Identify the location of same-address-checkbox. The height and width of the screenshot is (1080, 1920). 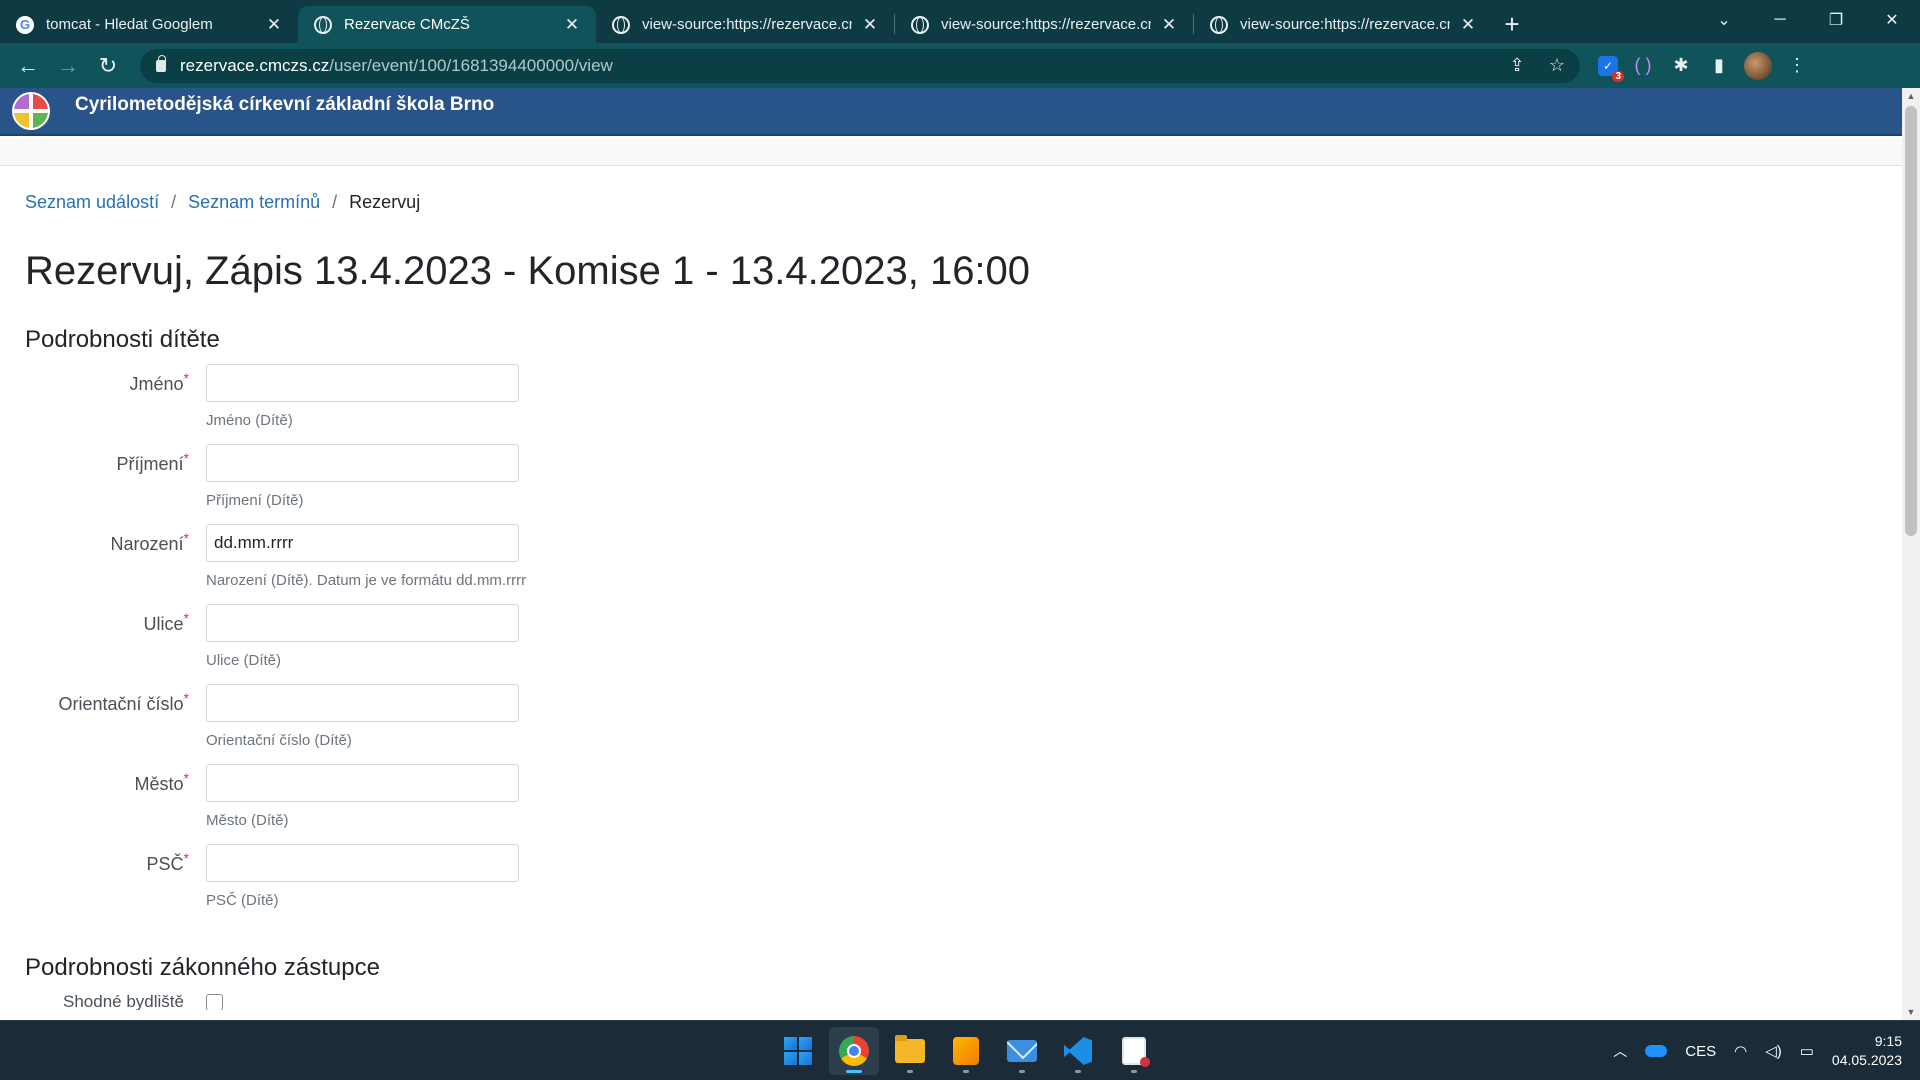
(214, 1002).